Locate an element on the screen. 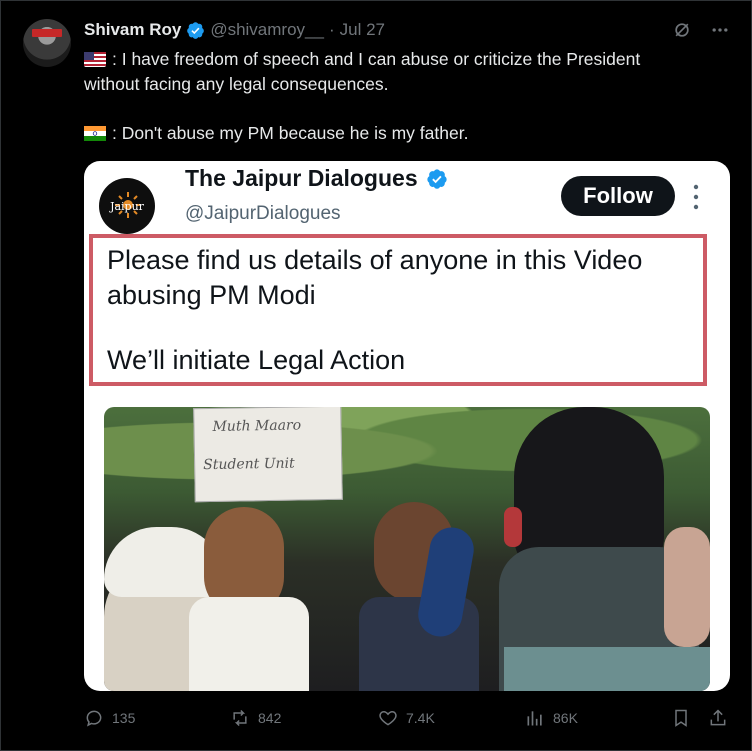 This screenshot has height=751, width=752. verified-badge-icon is located at coordinates (196, 30).